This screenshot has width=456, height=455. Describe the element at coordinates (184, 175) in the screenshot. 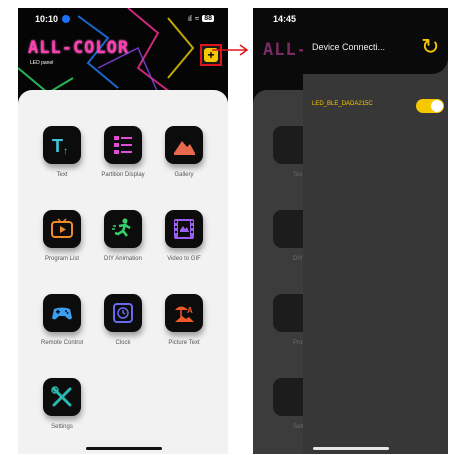

I see `app-label: Gallery` at that location.